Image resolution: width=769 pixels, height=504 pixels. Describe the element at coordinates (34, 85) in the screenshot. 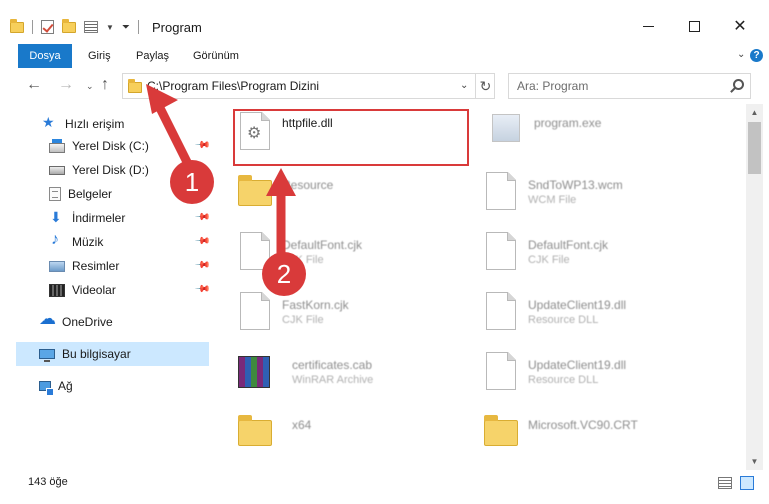

I see `back-button: ←` at that location.